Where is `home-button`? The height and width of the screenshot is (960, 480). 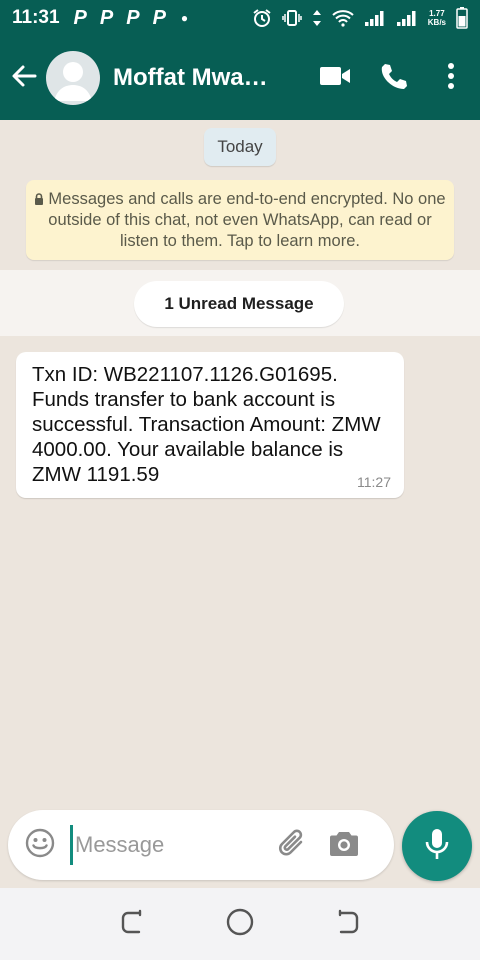
home-button is located at coordinates (240, 924).